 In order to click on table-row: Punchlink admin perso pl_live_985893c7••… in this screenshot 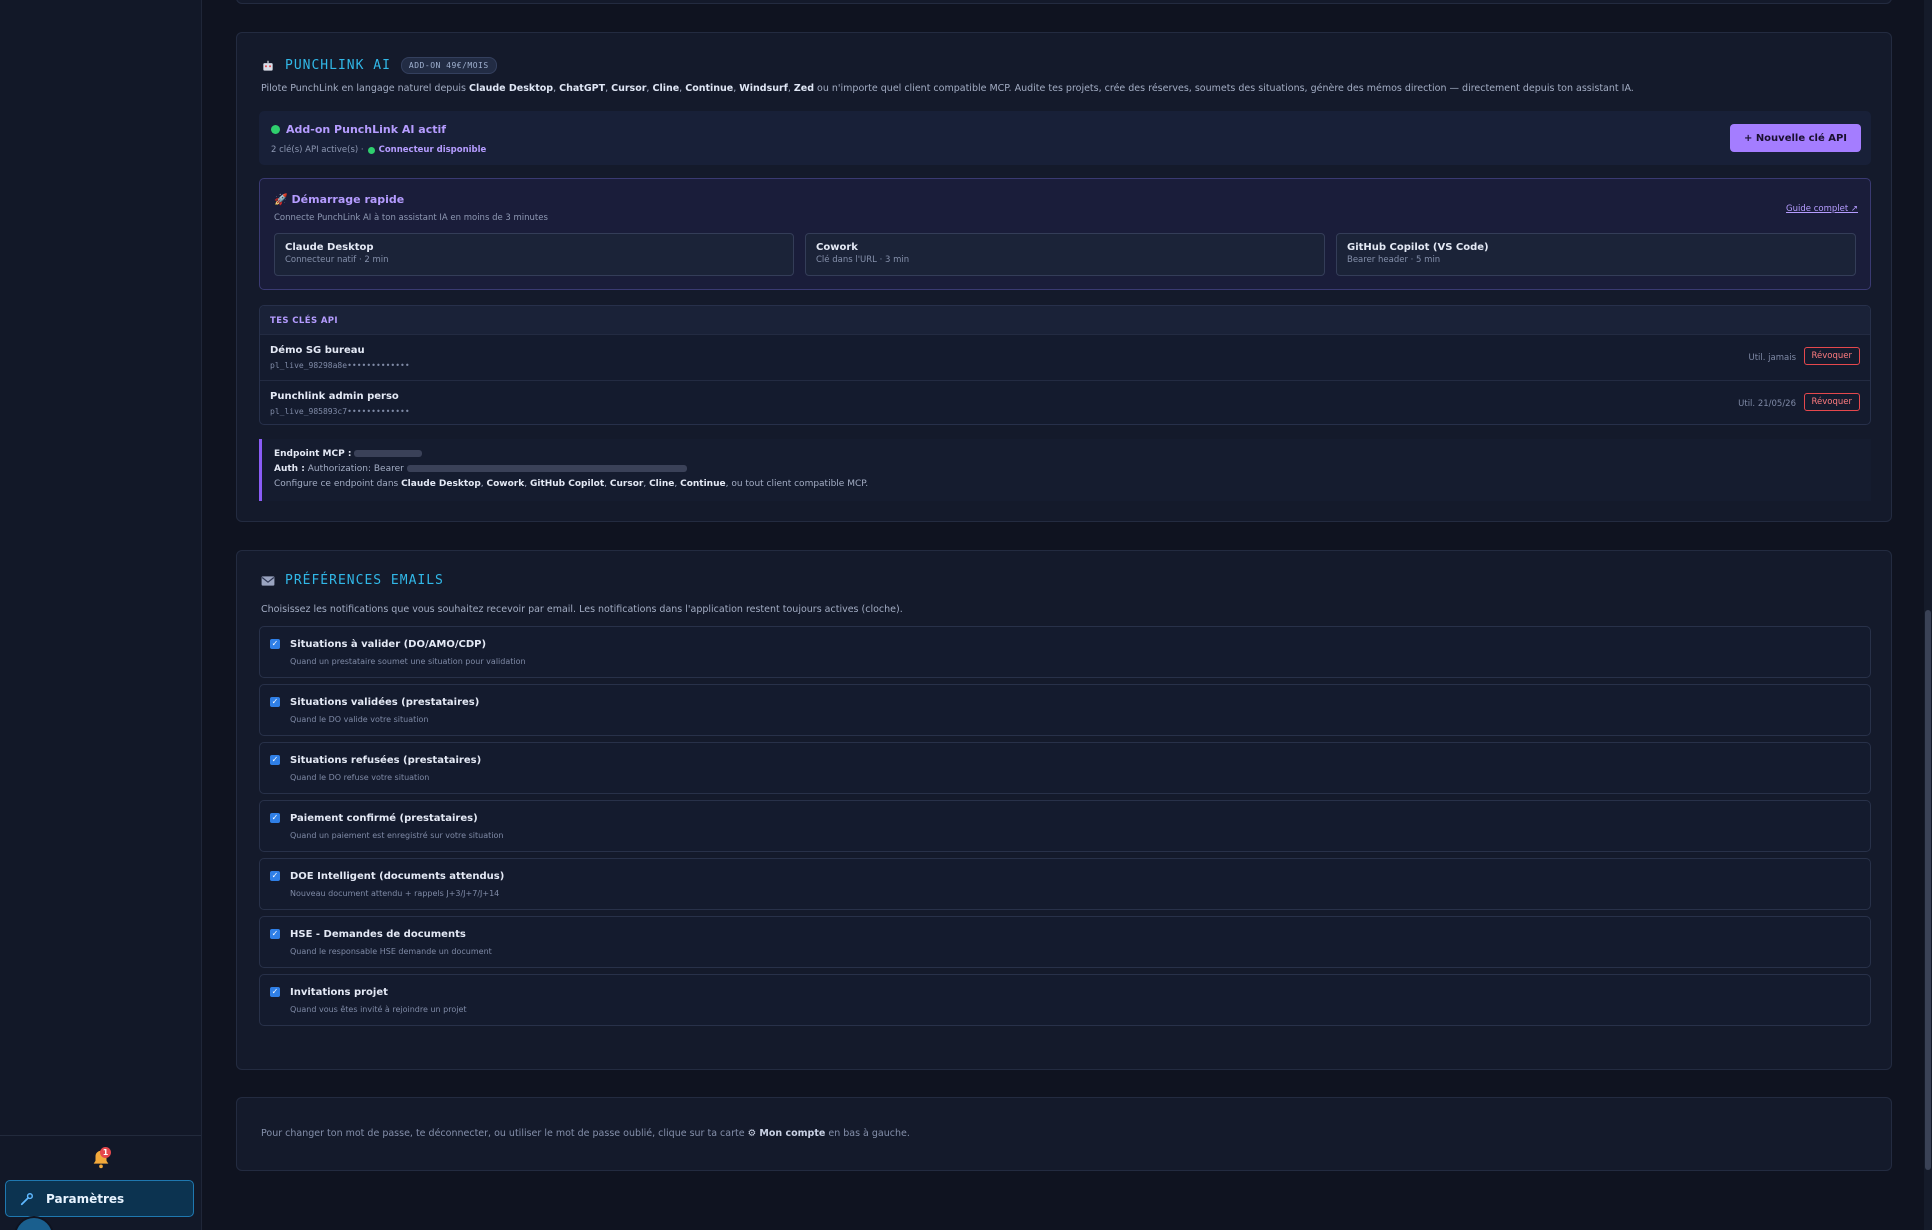, I will do `click(1065, 402)`.